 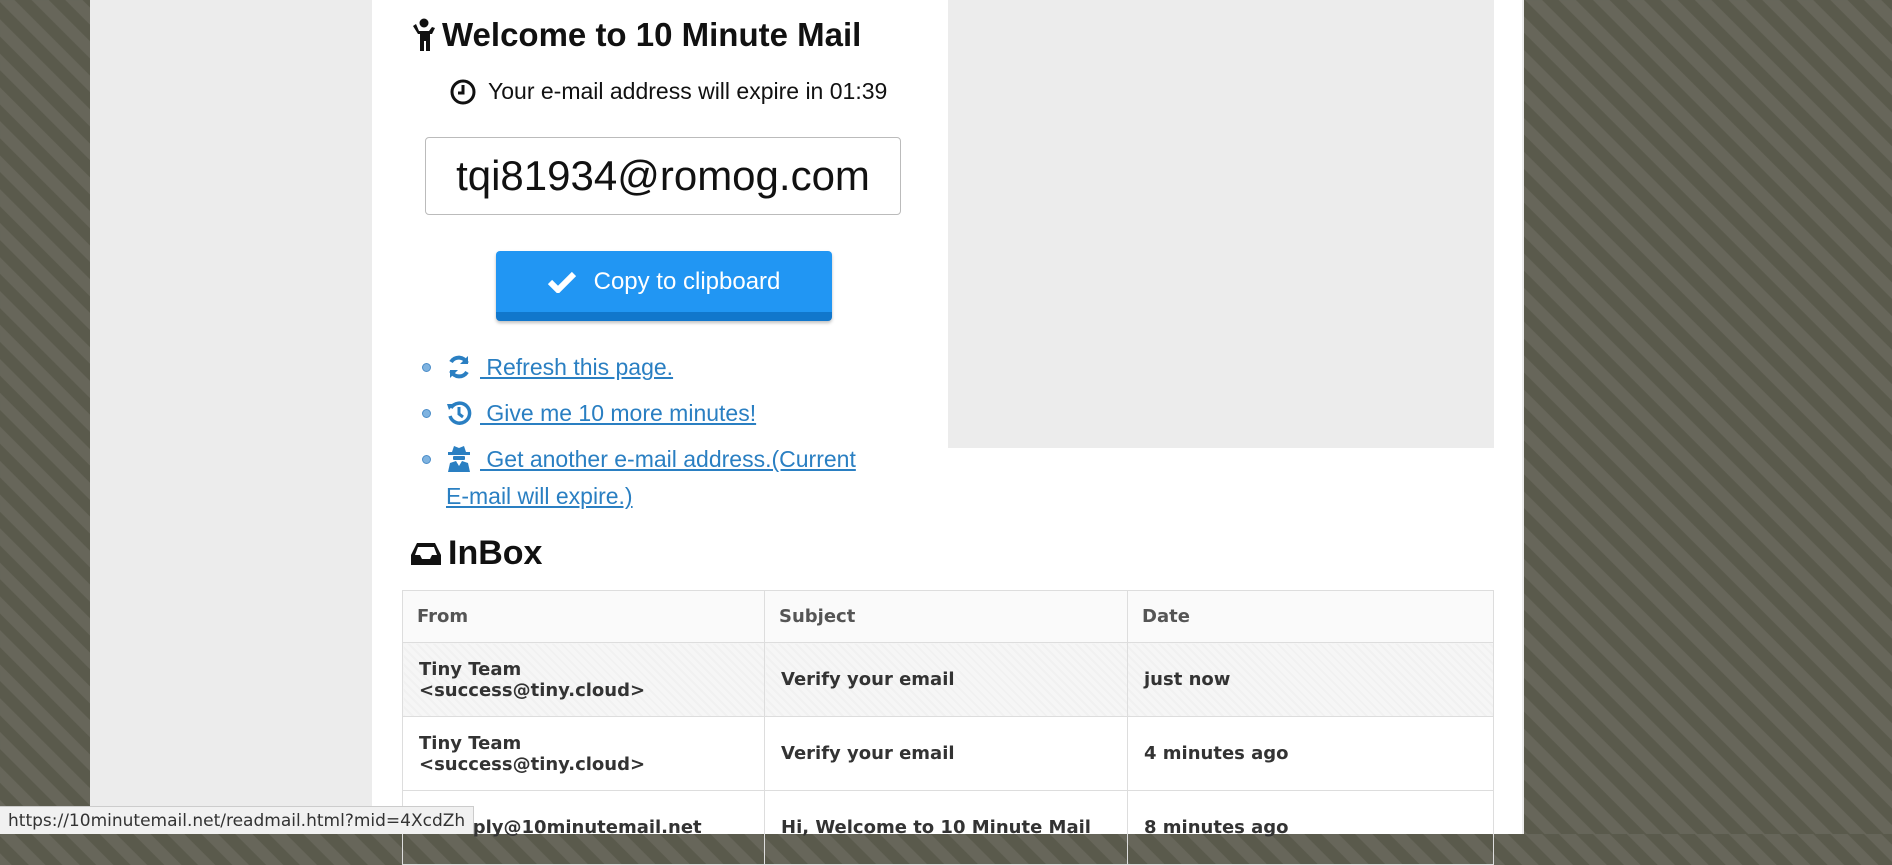 What do you see at coordinates (561, 282) in the screenshot?
I see `check-icon` at bounding box center [561, 282].